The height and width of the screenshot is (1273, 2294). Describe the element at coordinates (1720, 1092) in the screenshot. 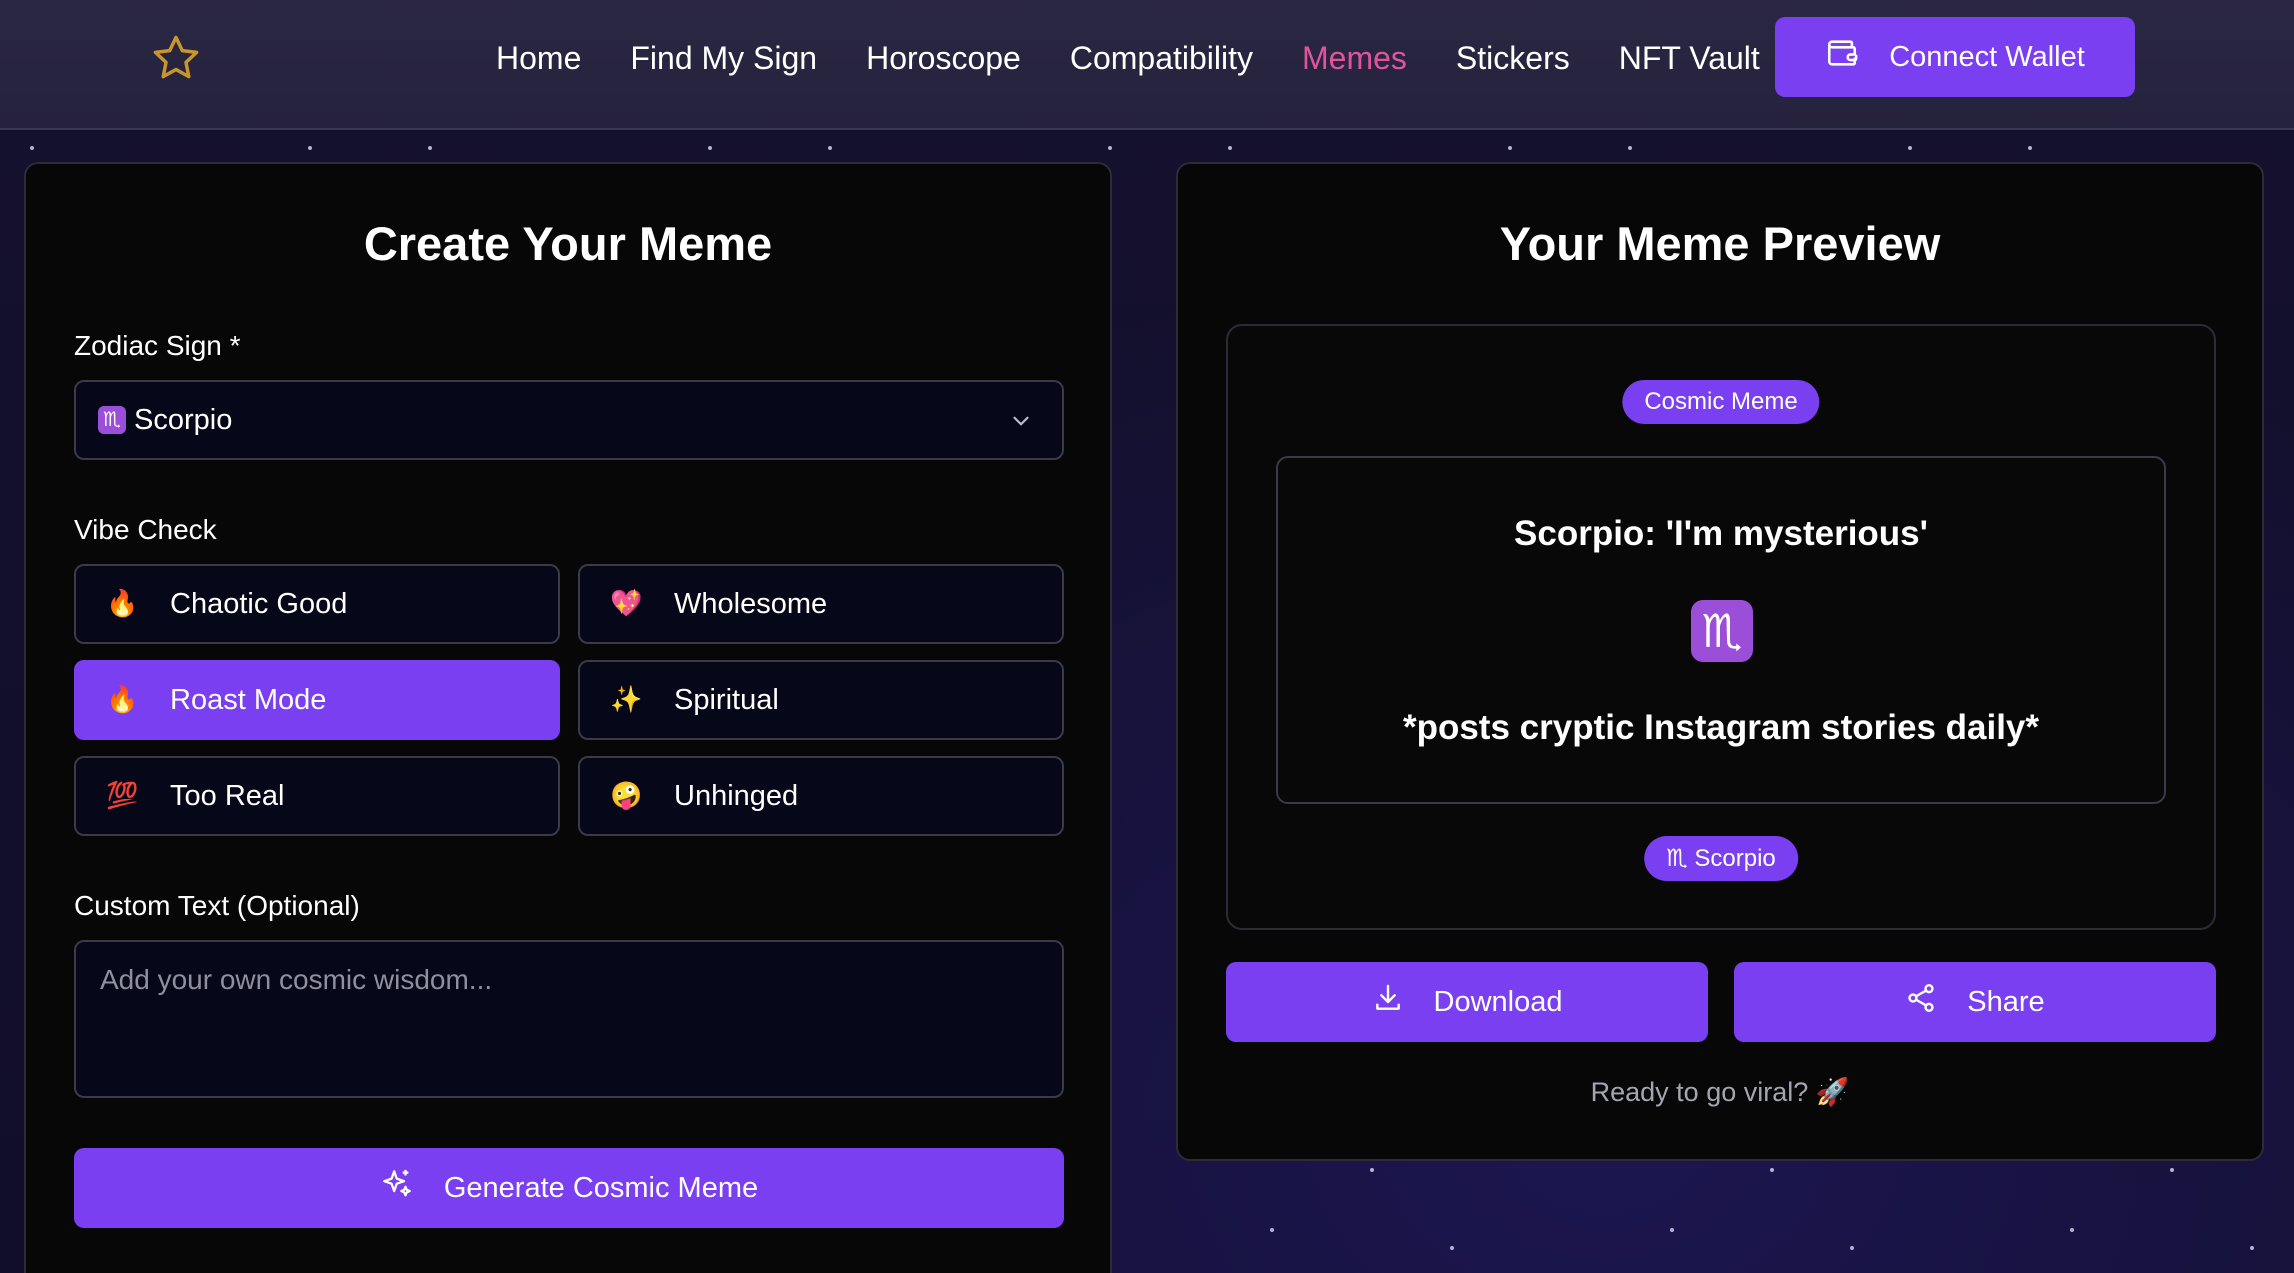

I see `viral-caption: Ready to go viral? 🚀` at that location.